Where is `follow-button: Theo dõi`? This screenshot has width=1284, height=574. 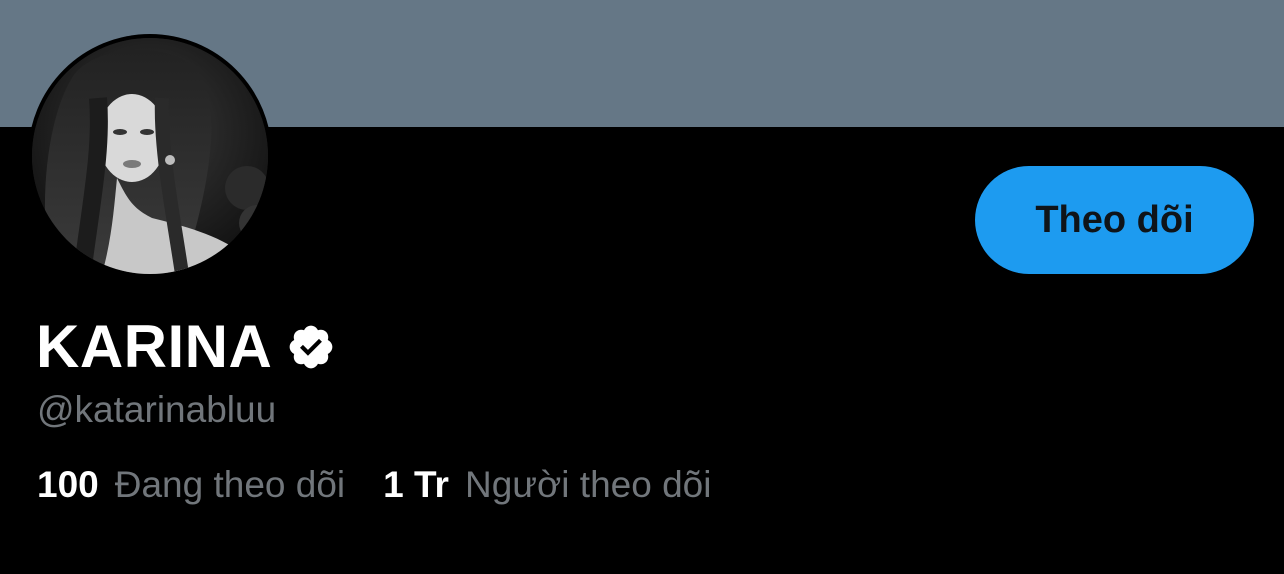 follow-button: Theo dõi is located at coordinates (1114, 220).